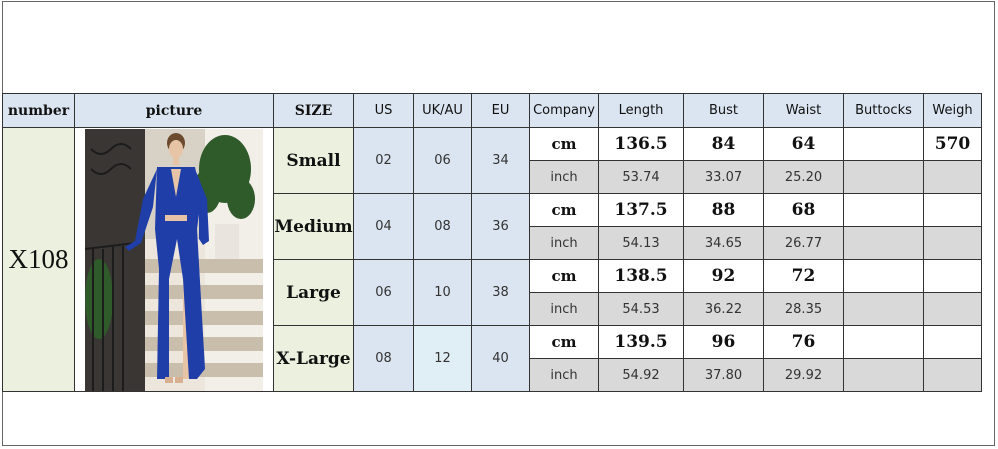 The image size is (998, 449). I want to click on bust-inch: 33.07, so click(723, 177).